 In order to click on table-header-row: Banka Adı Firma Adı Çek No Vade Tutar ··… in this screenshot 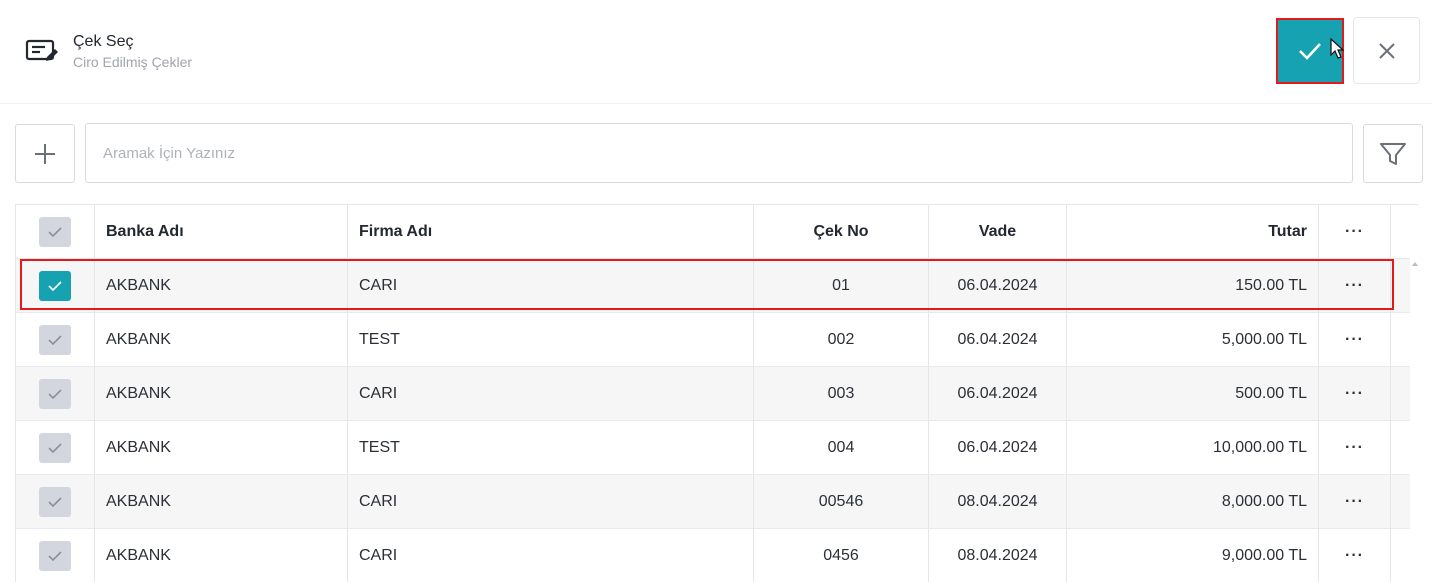, I will do `click(713, 232)`.